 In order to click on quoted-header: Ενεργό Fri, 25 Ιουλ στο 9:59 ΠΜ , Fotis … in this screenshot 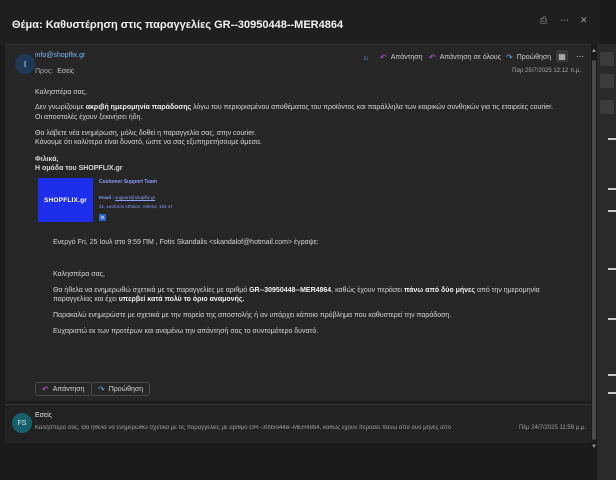, I will do `click(186, 242)`.